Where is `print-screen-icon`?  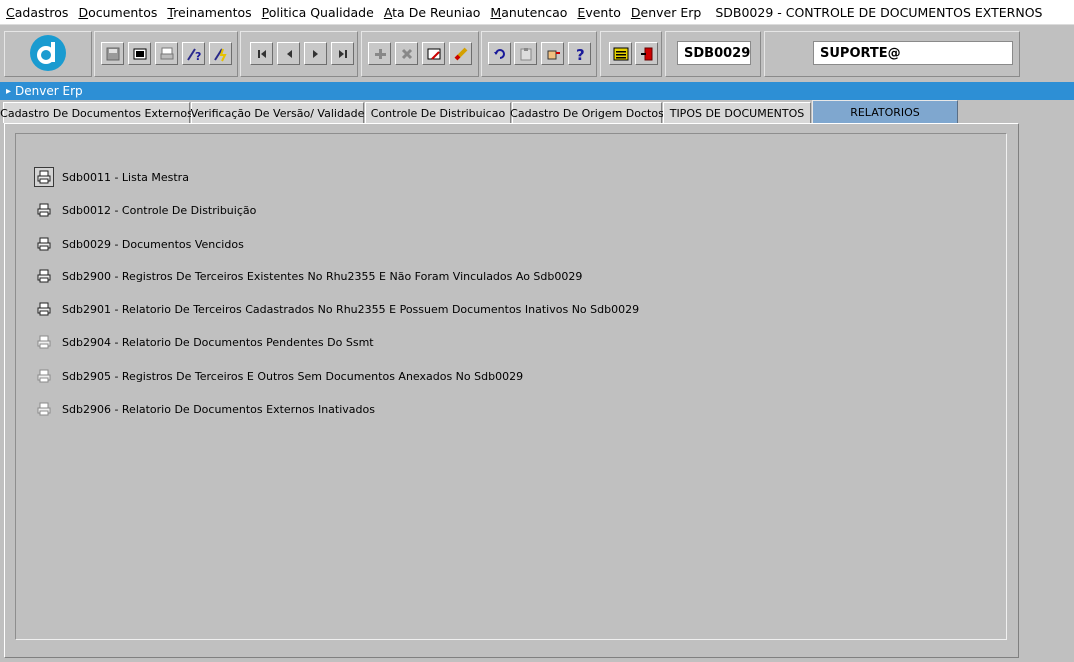 print-screen-icon is located at coordinates (139, 53).